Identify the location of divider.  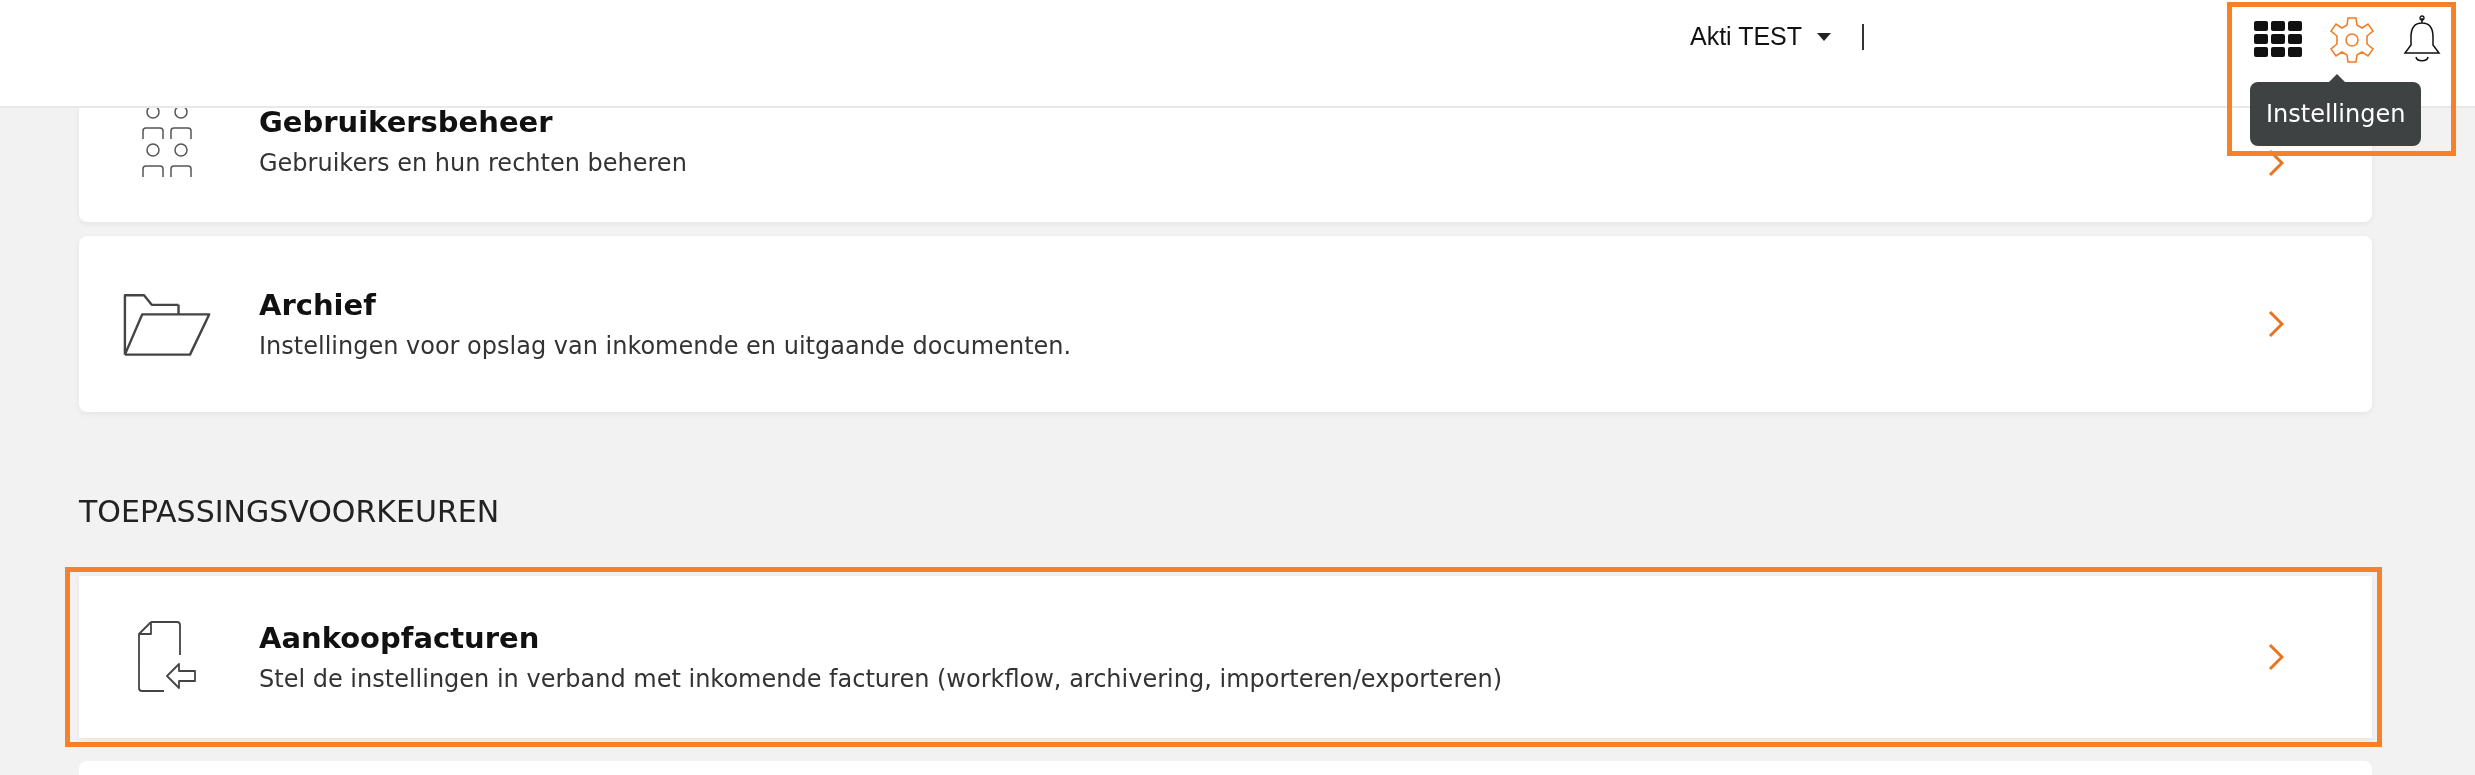
(1863, 36).